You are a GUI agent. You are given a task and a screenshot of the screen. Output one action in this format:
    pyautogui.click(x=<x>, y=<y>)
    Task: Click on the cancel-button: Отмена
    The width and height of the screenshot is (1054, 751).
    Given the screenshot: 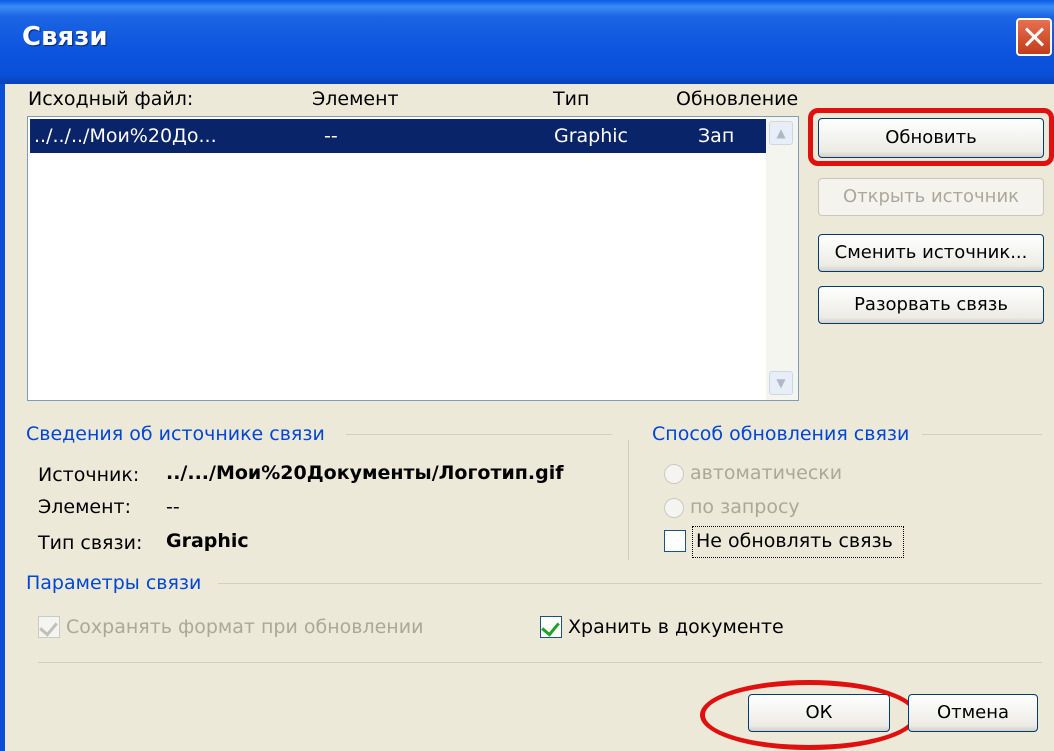 What is the action you would take?
    pyautogui.click(x=973, y=713)
    